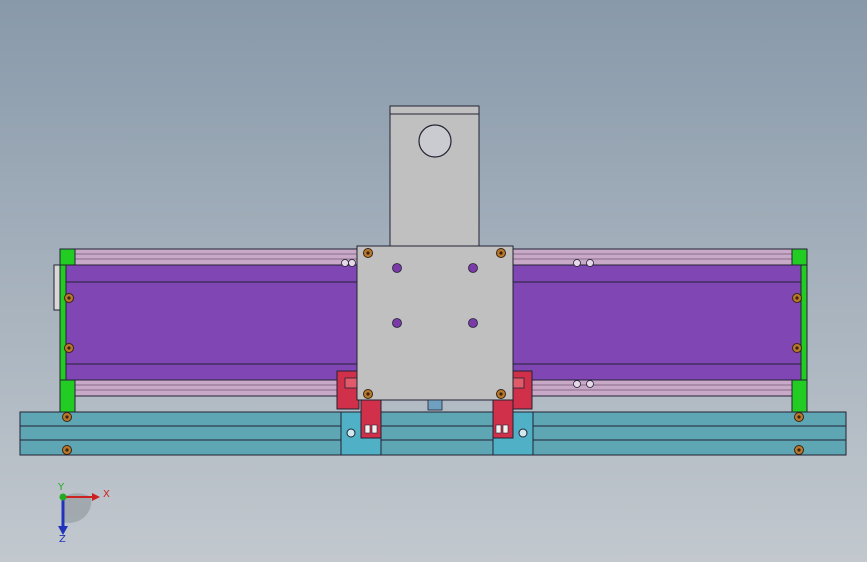  Describe the element at coordinates (433, 433) in the screenshot. I see `base-plate` at that location.